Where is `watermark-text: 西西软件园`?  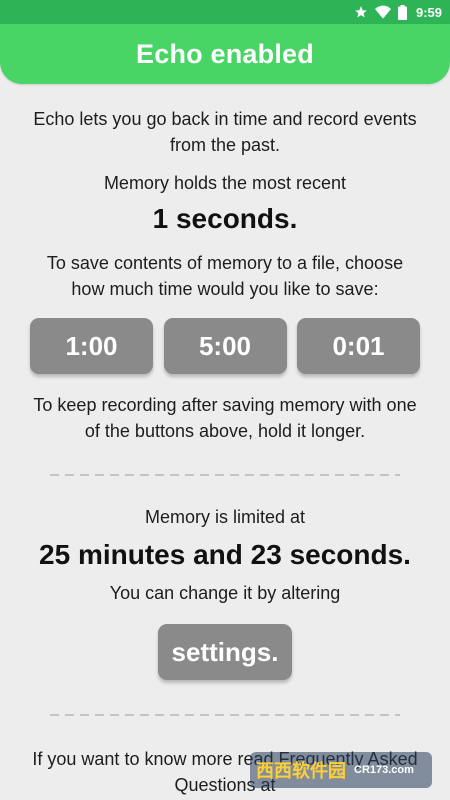
watermark-text: 西西软件园 is located at coordinates (301, 771).